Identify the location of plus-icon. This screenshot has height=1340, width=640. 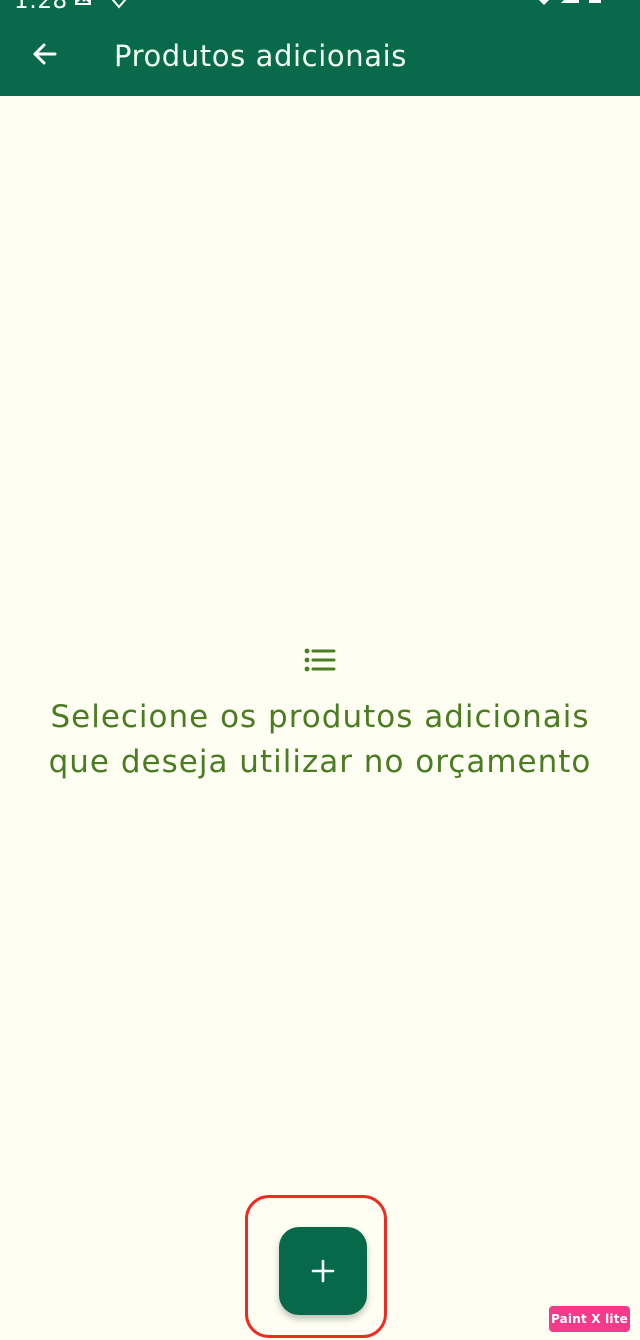
(323, 1271).